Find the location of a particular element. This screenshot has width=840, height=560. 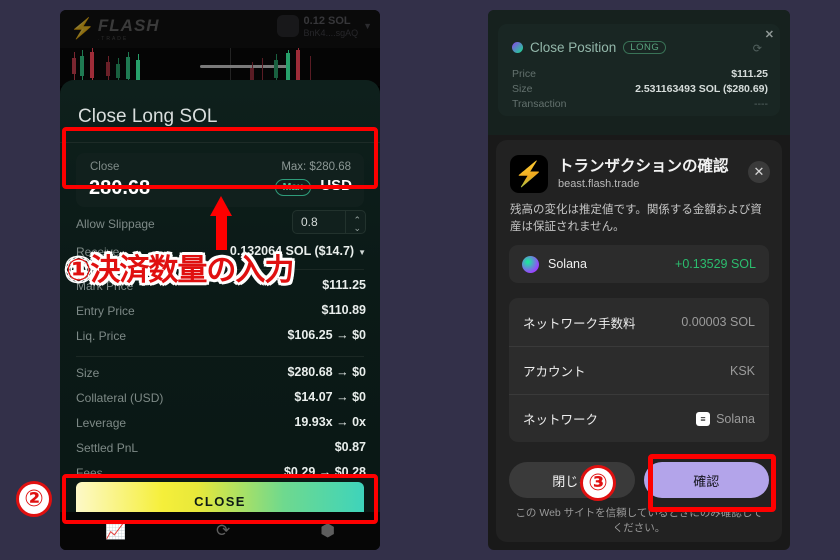

table-row-collateral: Collateral (USD) $14.07 → $0 is located at coordinates (220, 399).